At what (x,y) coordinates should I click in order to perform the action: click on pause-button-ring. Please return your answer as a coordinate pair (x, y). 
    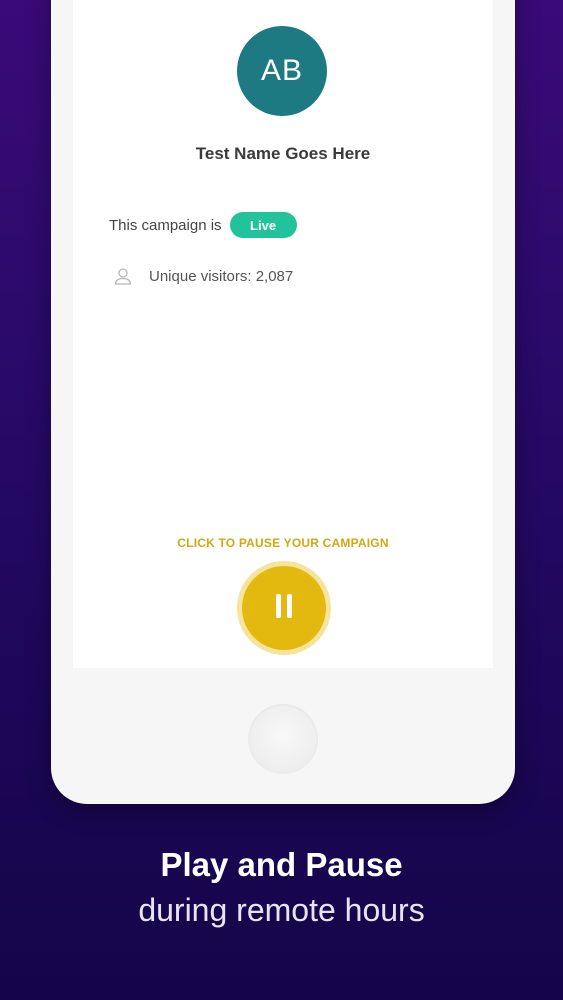
    Looking at the image, I should click on (284, 608).